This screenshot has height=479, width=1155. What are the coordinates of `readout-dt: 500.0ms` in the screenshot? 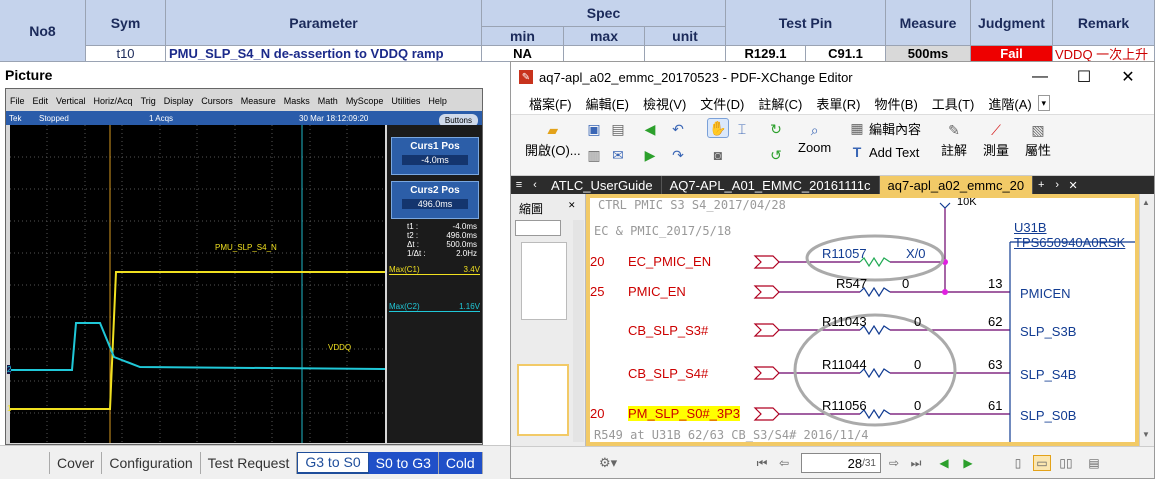 It's located at (461, 244).